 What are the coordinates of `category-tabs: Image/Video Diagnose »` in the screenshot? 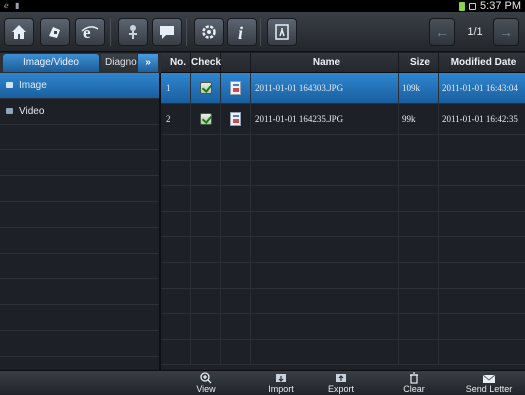 It's located at (80, 63).